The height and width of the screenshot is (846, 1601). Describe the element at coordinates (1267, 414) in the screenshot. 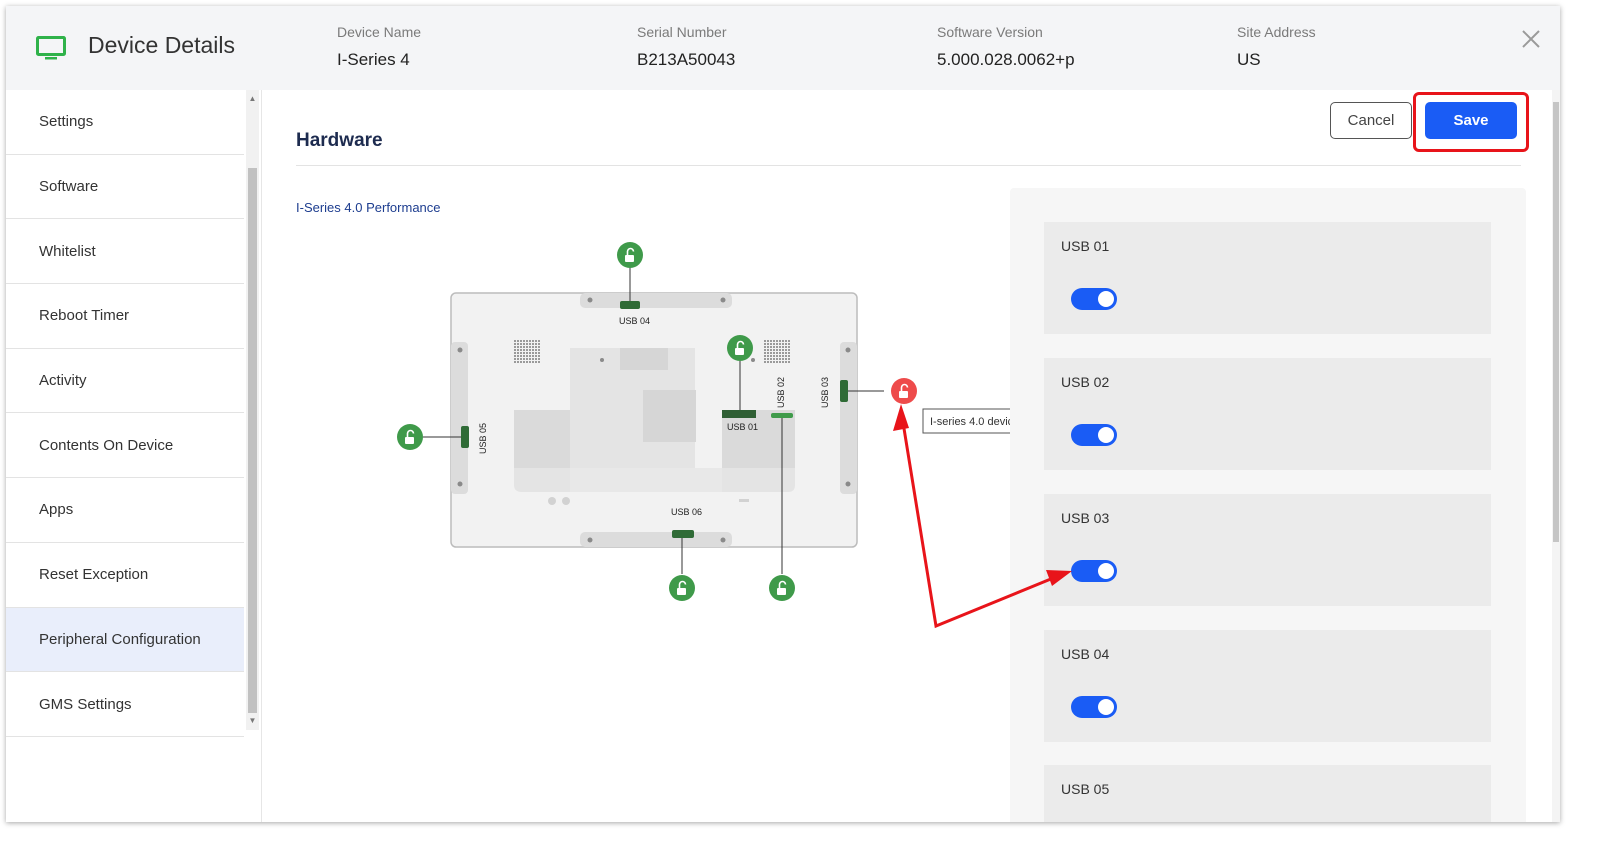

I see `usb-02-card: USB 02` at that location.